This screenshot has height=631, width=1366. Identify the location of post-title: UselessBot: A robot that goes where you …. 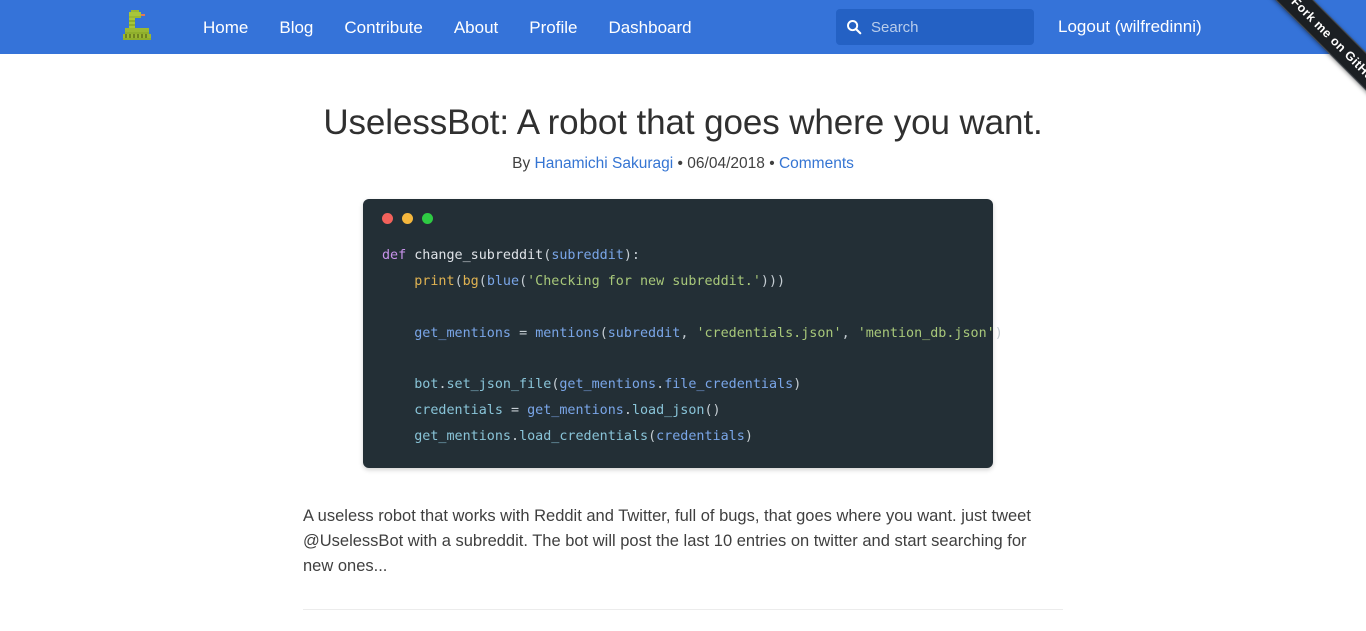
(683, 122).